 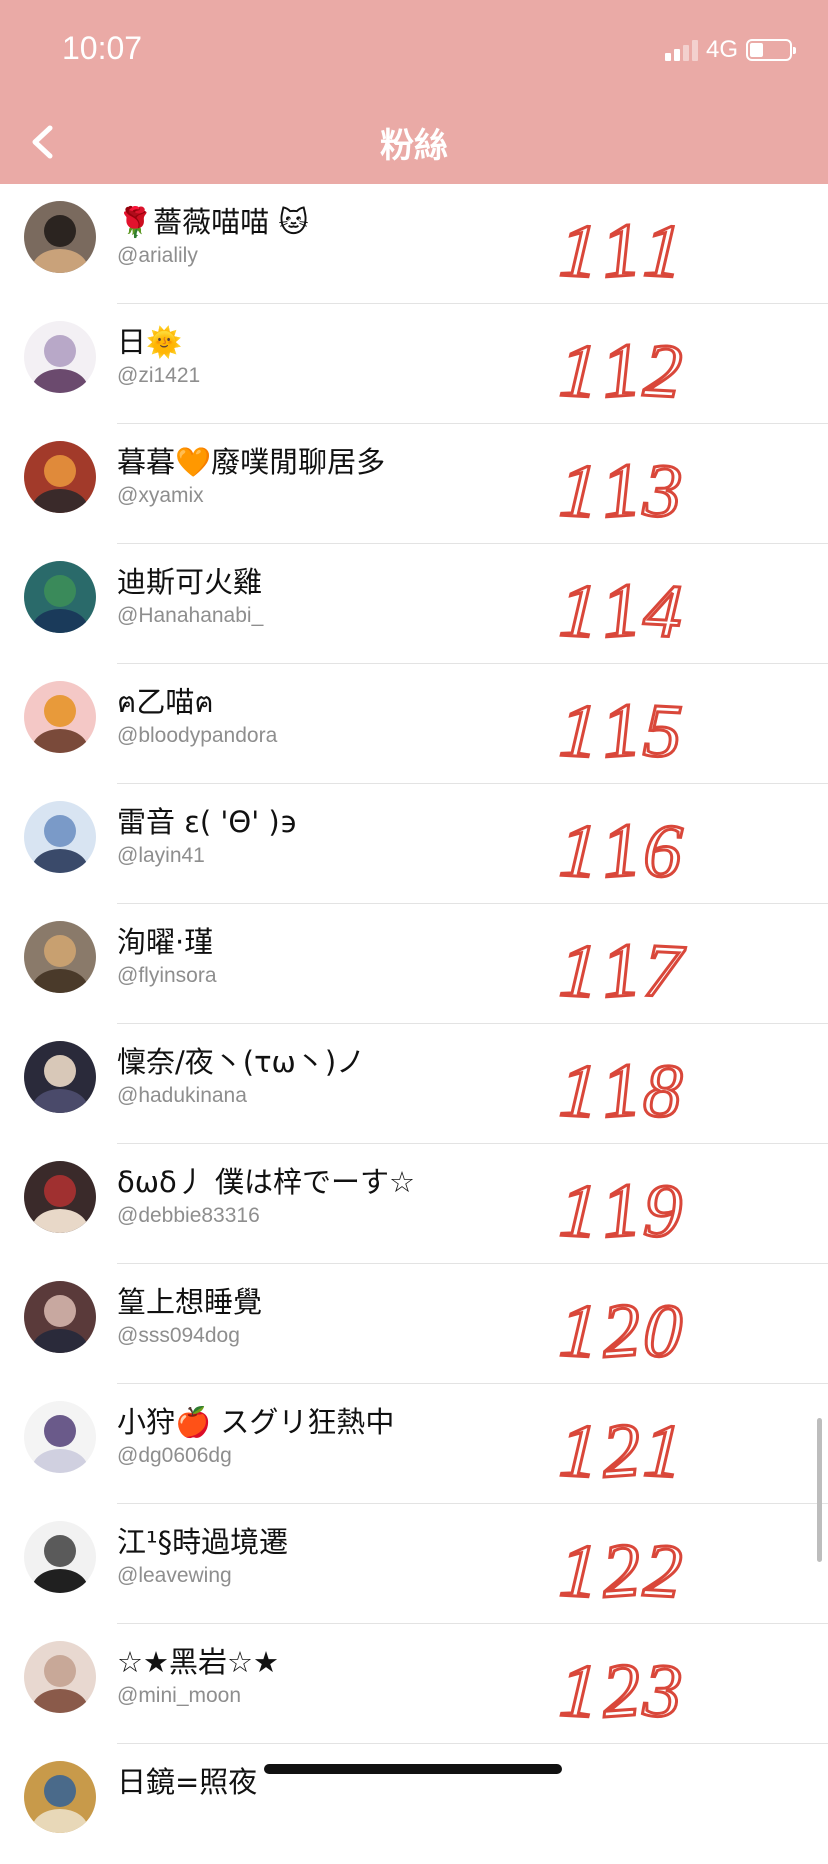 I want to click on follower-name: 🌹薔薇喵喵 🐱, so click(x=213, y=222).